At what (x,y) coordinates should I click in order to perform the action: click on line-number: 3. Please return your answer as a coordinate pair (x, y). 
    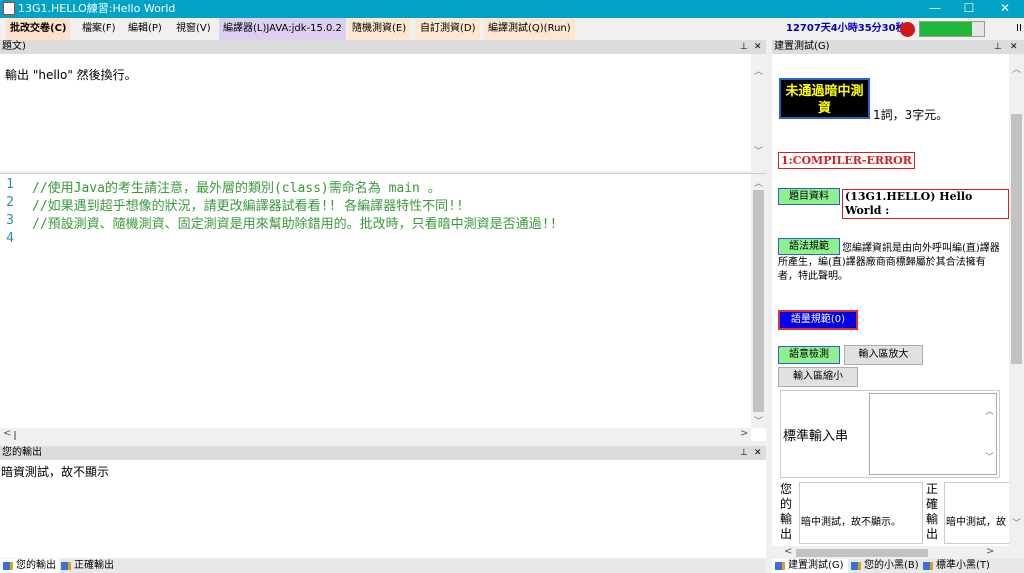
    Looking at the image, I should click on (10, 220).